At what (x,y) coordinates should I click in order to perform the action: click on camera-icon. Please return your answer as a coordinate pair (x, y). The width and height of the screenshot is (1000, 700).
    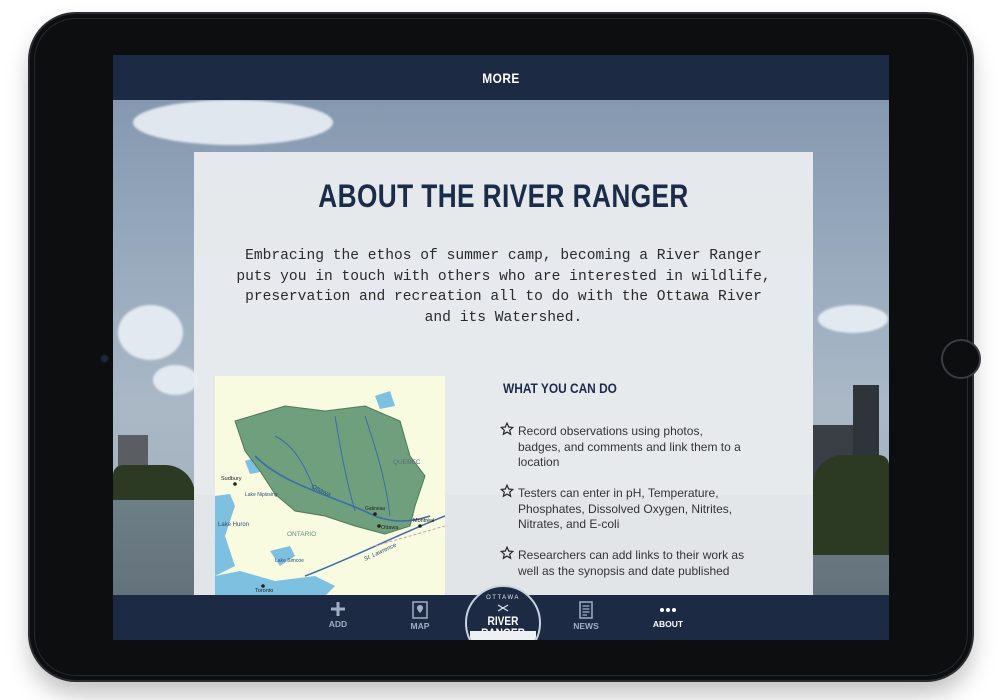
    Looking at the image, I should click on (104, 358).